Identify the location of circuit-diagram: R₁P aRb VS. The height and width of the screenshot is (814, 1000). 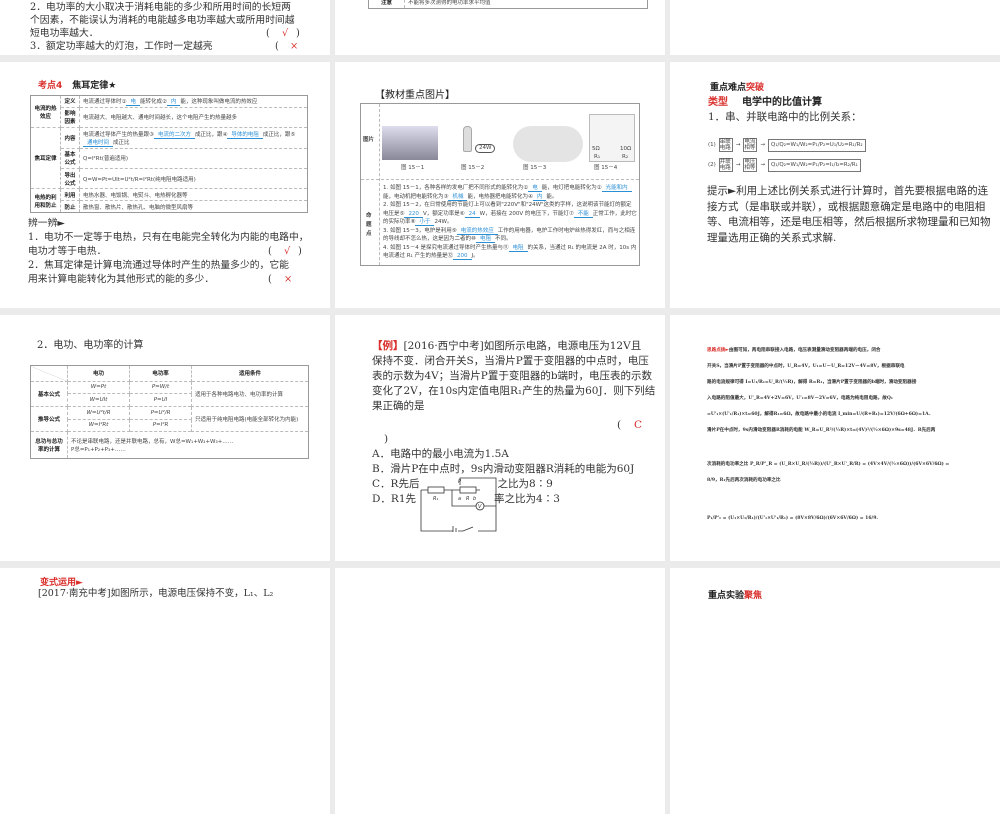
(458, 504).